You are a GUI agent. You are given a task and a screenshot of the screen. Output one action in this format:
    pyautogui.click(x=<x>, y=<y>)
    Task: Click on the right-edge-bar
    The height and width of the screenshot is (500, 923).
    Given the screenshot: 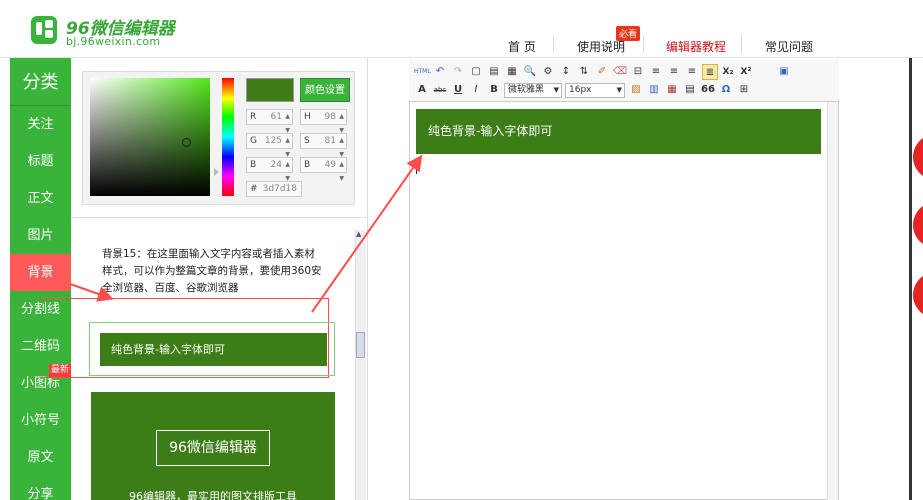 What is the action you would take?
    pyautogui.click(x=910, y=279)
    